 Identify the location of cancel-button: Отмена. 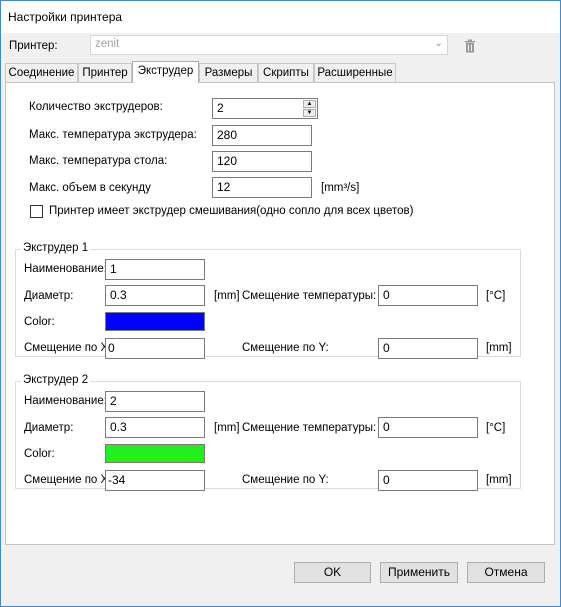
(506, 572).